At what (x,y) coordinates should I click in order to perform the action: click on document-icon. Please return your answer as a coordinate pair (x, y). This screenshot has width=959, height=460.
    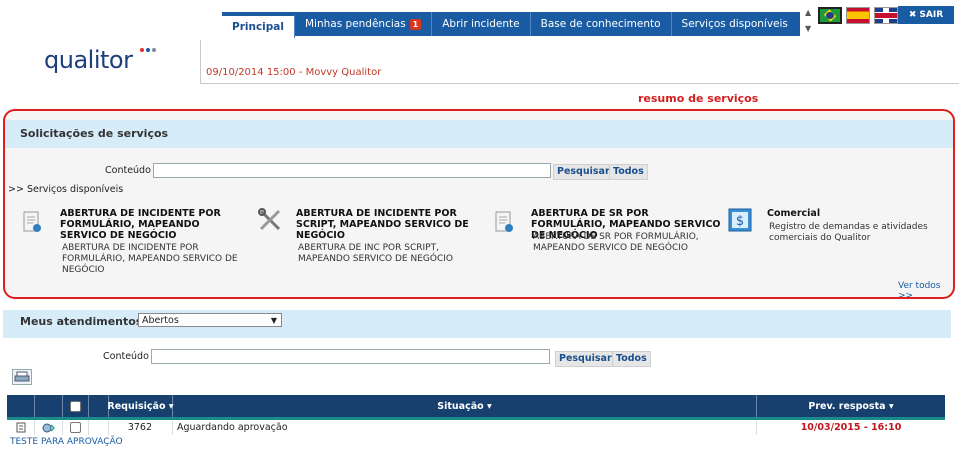
    Looking at the image, I should click on (20, 427).